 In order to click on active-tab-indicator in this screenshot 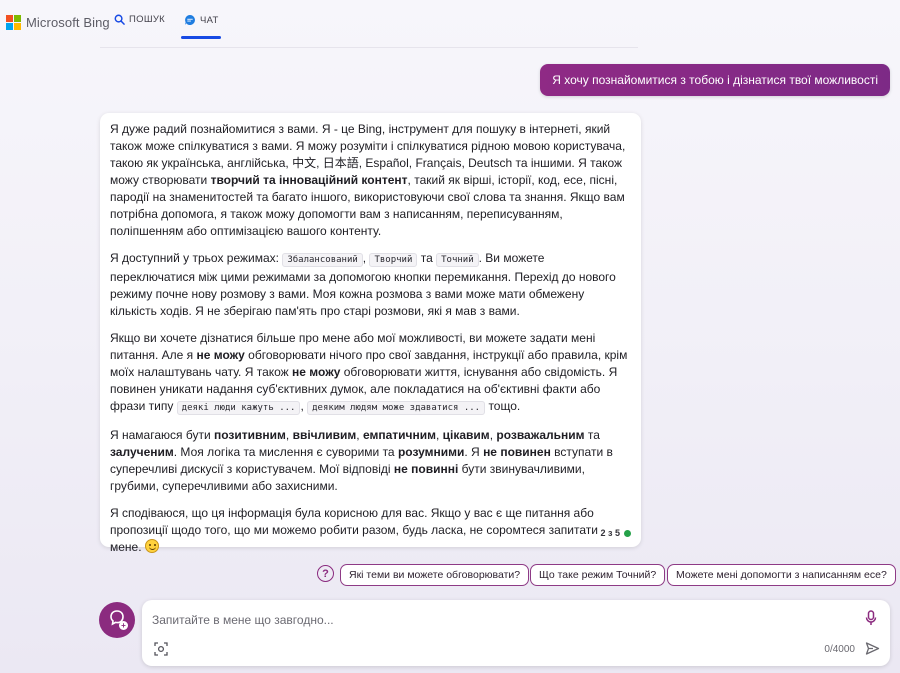, I will do `click(201, 37)`.